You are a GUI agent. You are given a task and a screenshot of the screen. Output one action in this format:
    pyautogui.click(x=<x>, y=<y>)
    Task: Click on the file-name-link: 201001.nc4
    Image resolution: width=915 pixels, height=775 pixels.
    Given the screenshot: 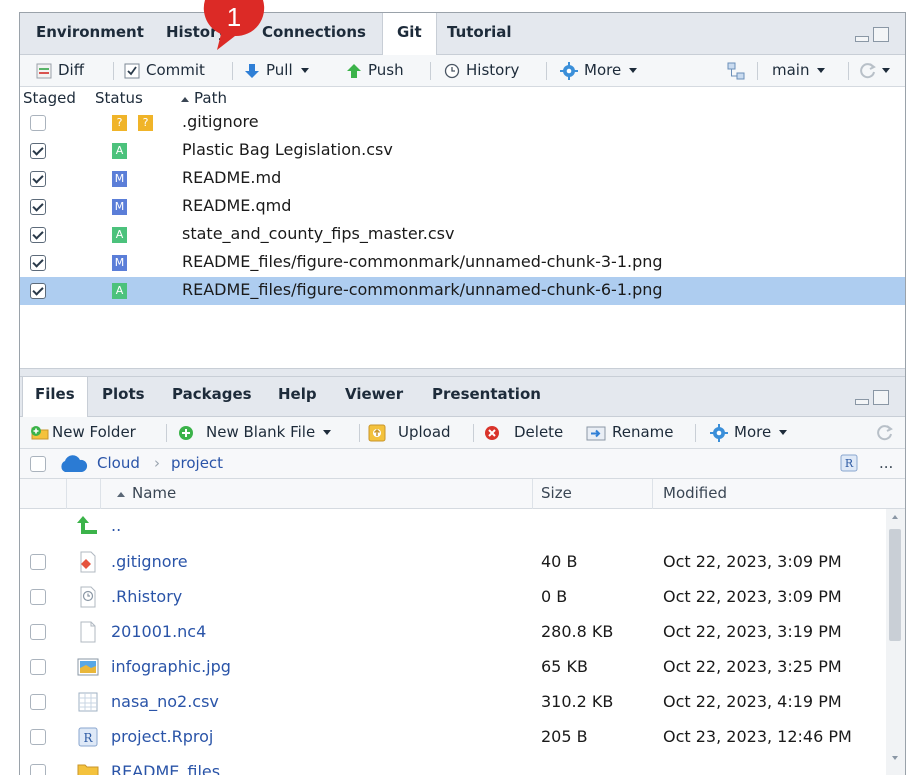 What is the action you would take?
    pyautogui.click(x=158, y=631)
    